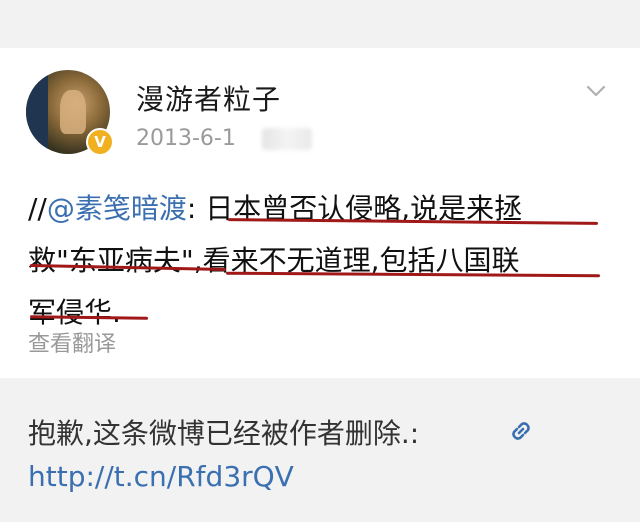 The width and height of the screenshot is (640, 522). What do you see at coordinates (73, 112) in the screenshot?
I see `avatar-image-figure` at bounding box center [73, 112].